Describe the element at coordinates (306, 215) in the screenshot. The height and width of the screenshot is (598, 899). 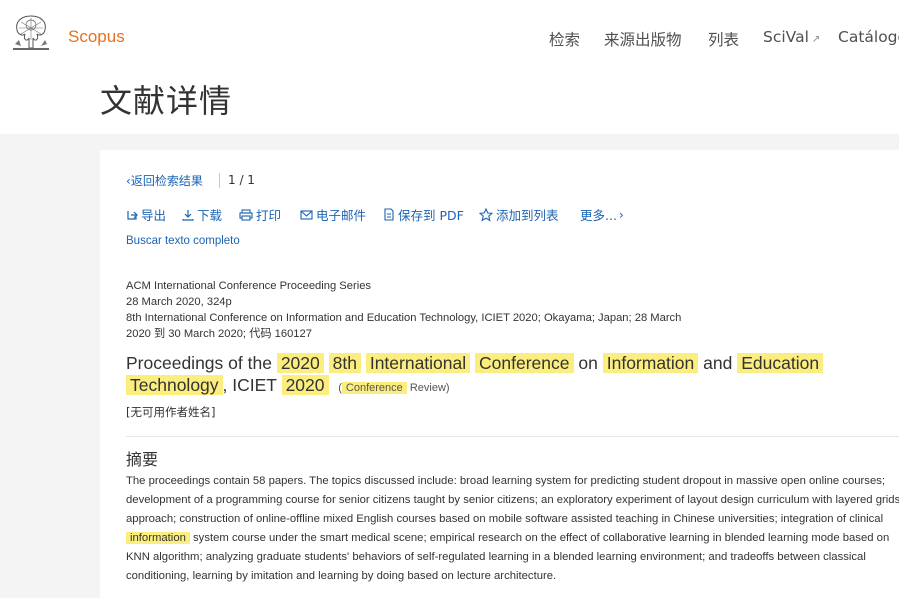
I see `email-icon` at that location.